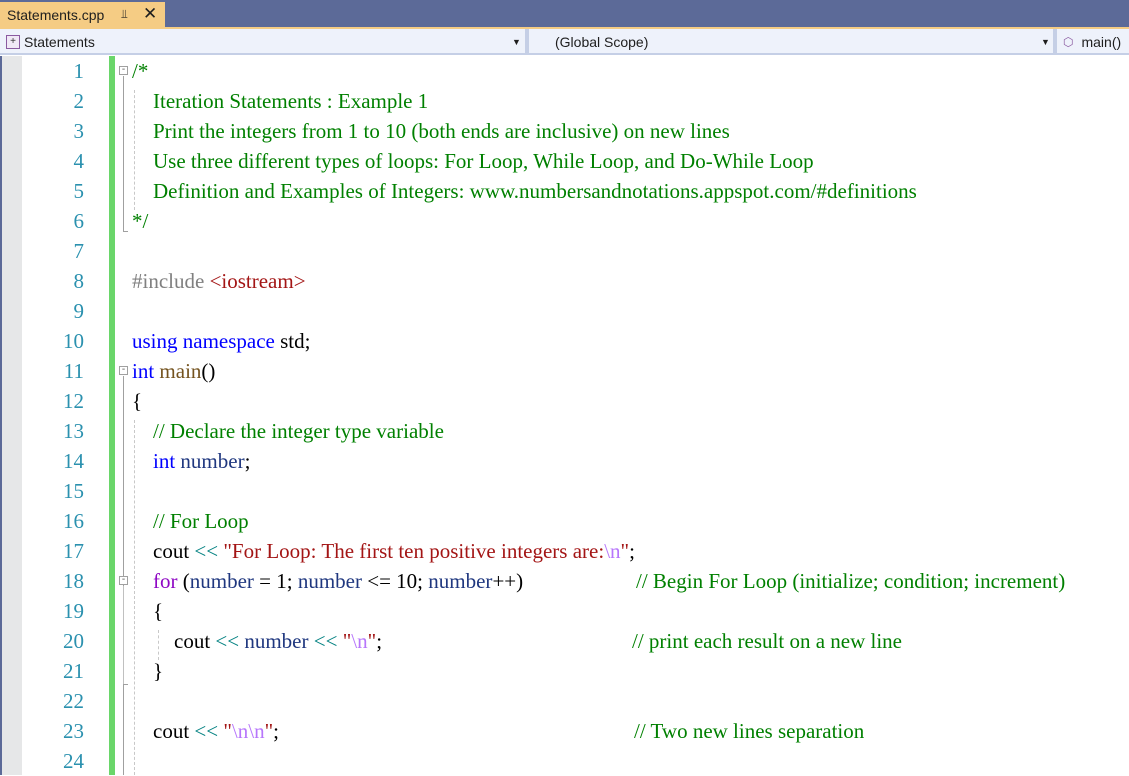 This screenshot has width=1129, height=776. What do you see at coordinates (791, 41) in the screenshot?
I see `scope-dropdown: (Global Scope) ▼` at bounding box center [791, 41].